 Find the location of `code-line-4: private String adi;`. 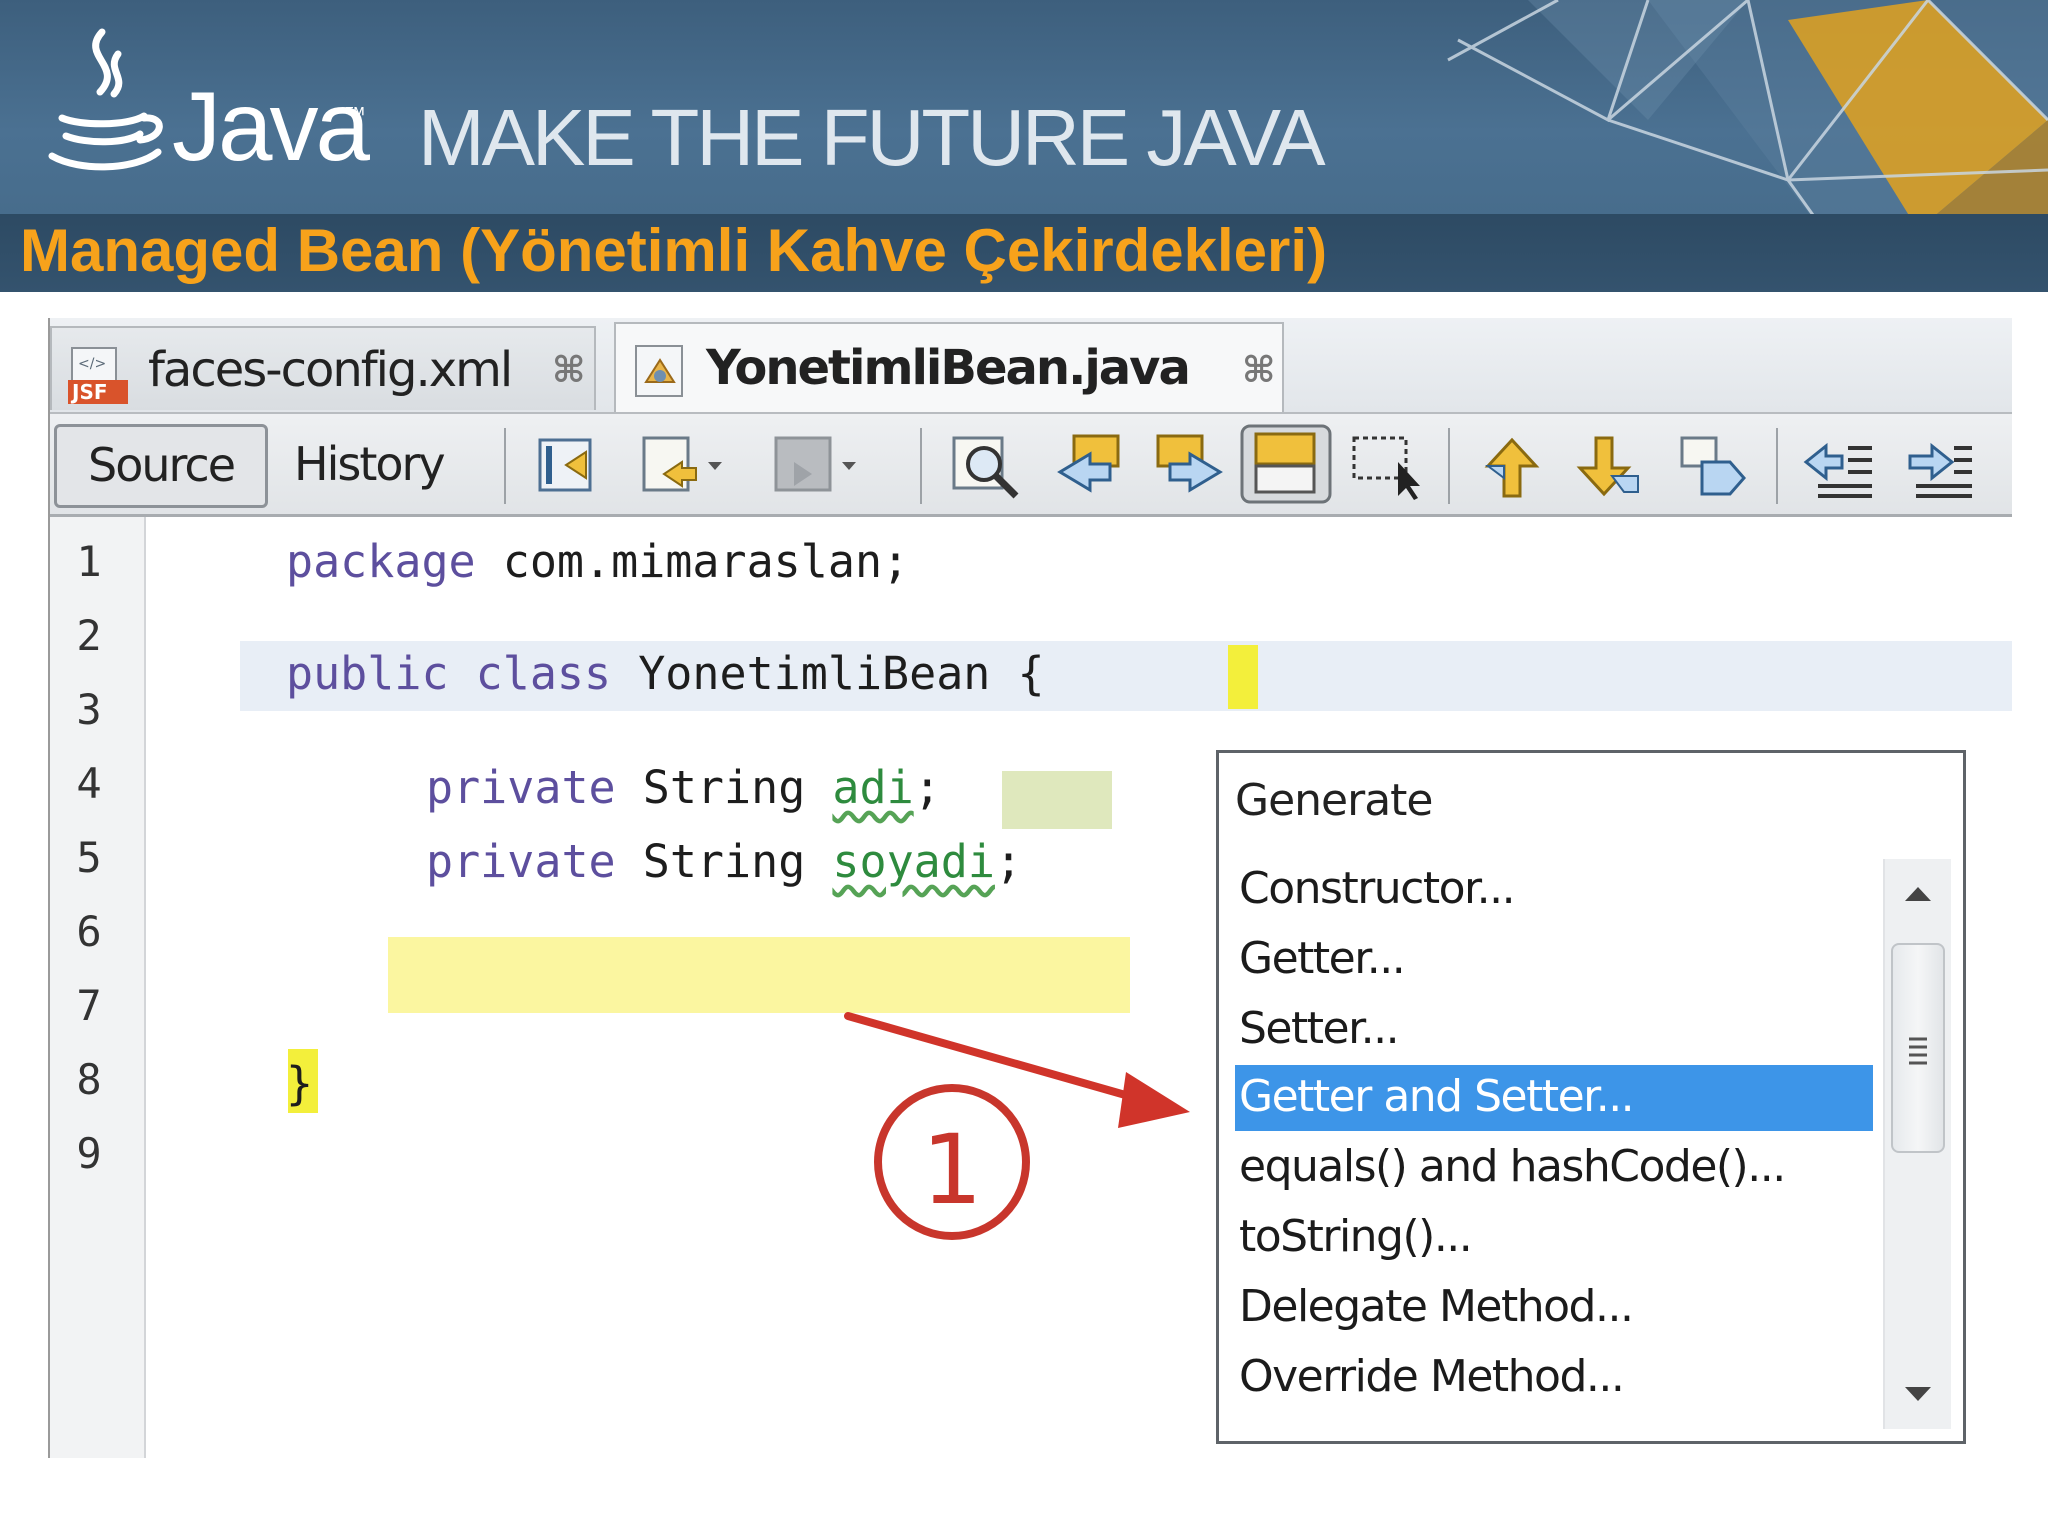

code-line-4: private String adi; is located at coordinates (683, 787).